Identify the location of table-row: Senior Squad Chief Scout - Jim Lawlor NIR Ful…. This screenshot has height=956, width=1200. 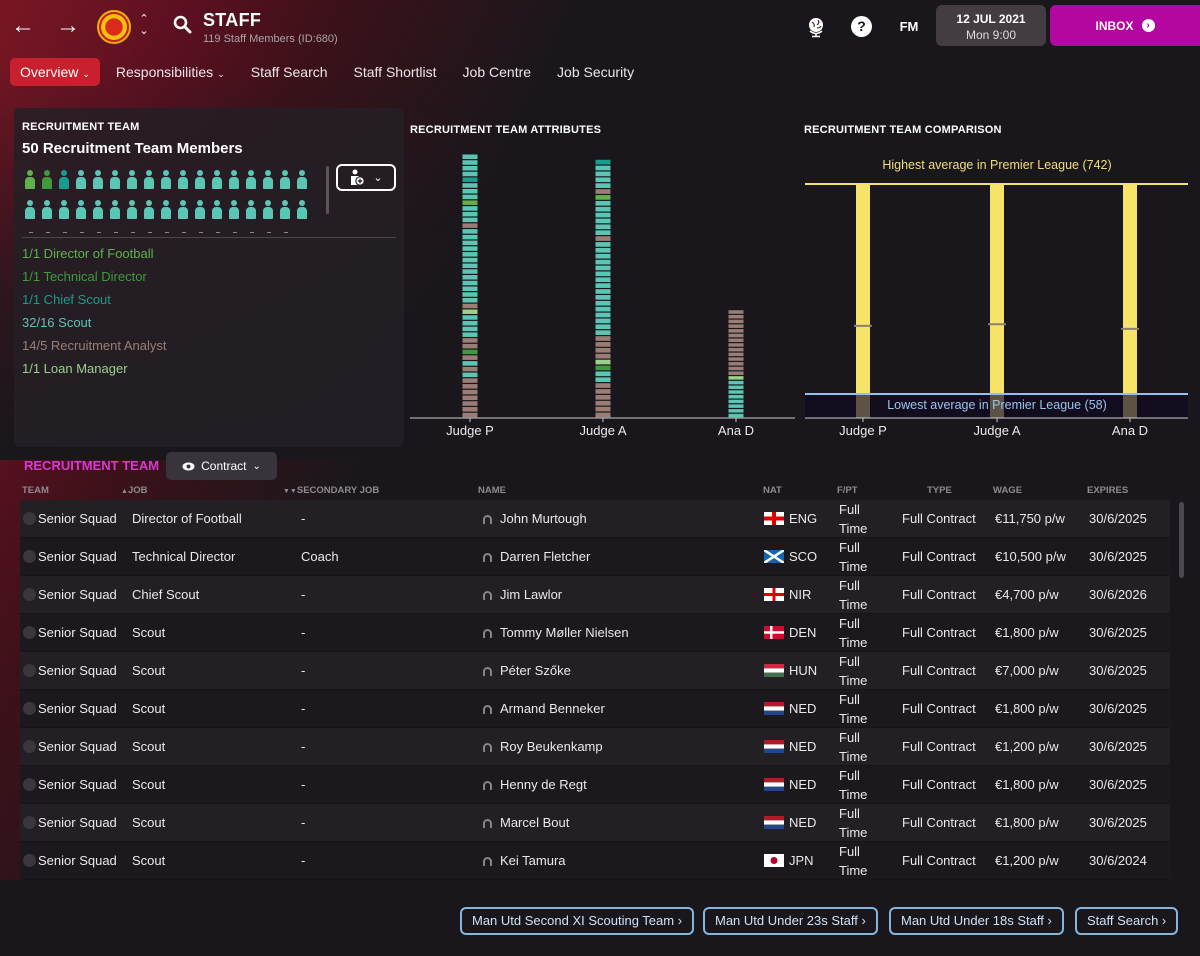
(595, 595).